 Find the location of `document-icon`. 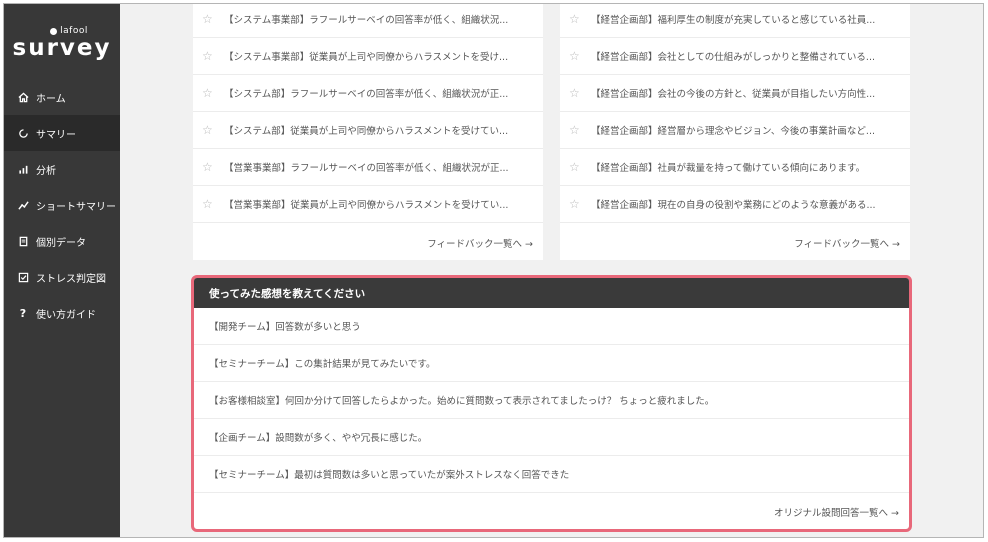

document-icon is located at coordinates (23, 241).